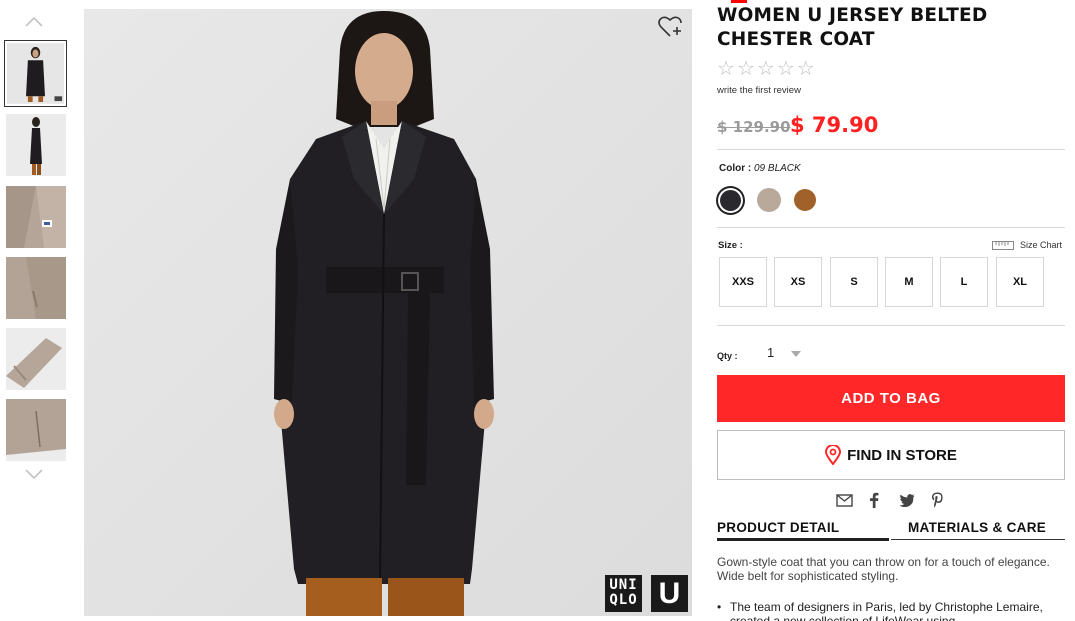 This screenshot has width=1075, height=621. I want to click on caret-down-icon, so click(796, 354).